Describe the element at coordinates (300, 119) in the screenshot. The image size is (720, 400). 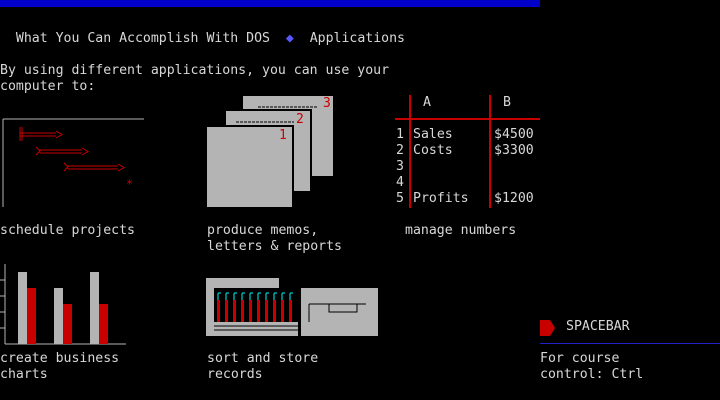
I see `page-number-2: 2` at that location.